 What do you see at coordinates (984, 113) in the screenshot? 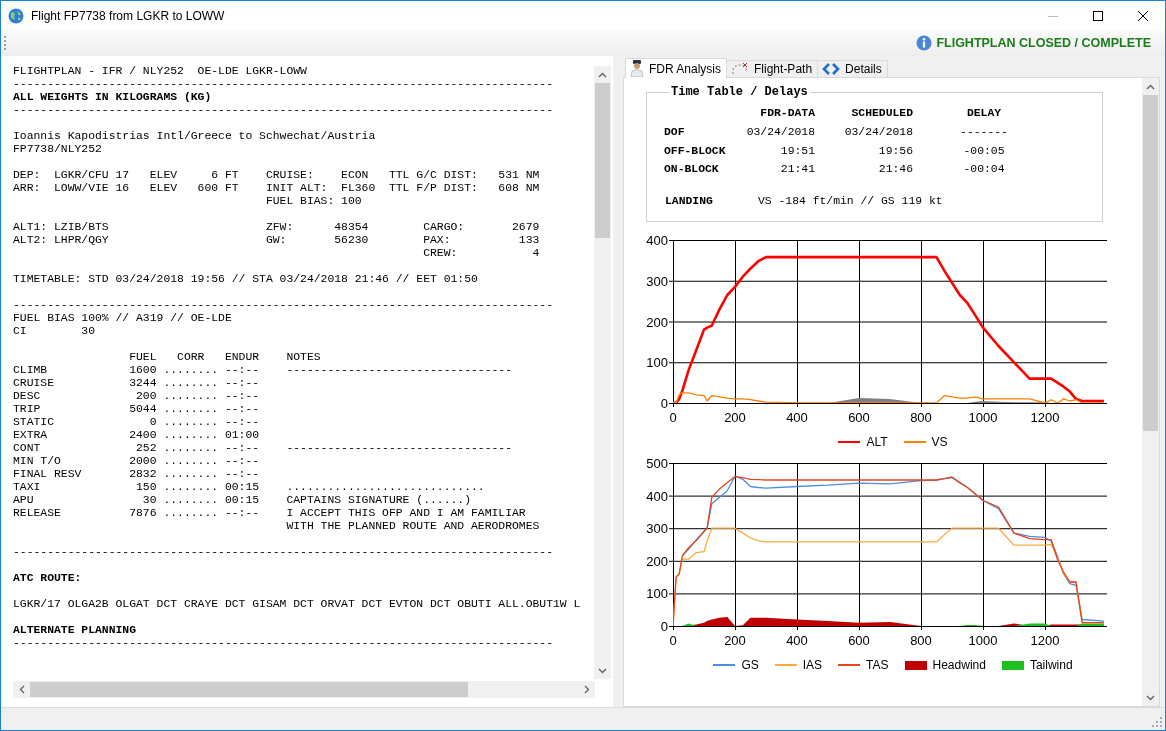
I see `column-header: DELAY` at bounding box center [984, 113].